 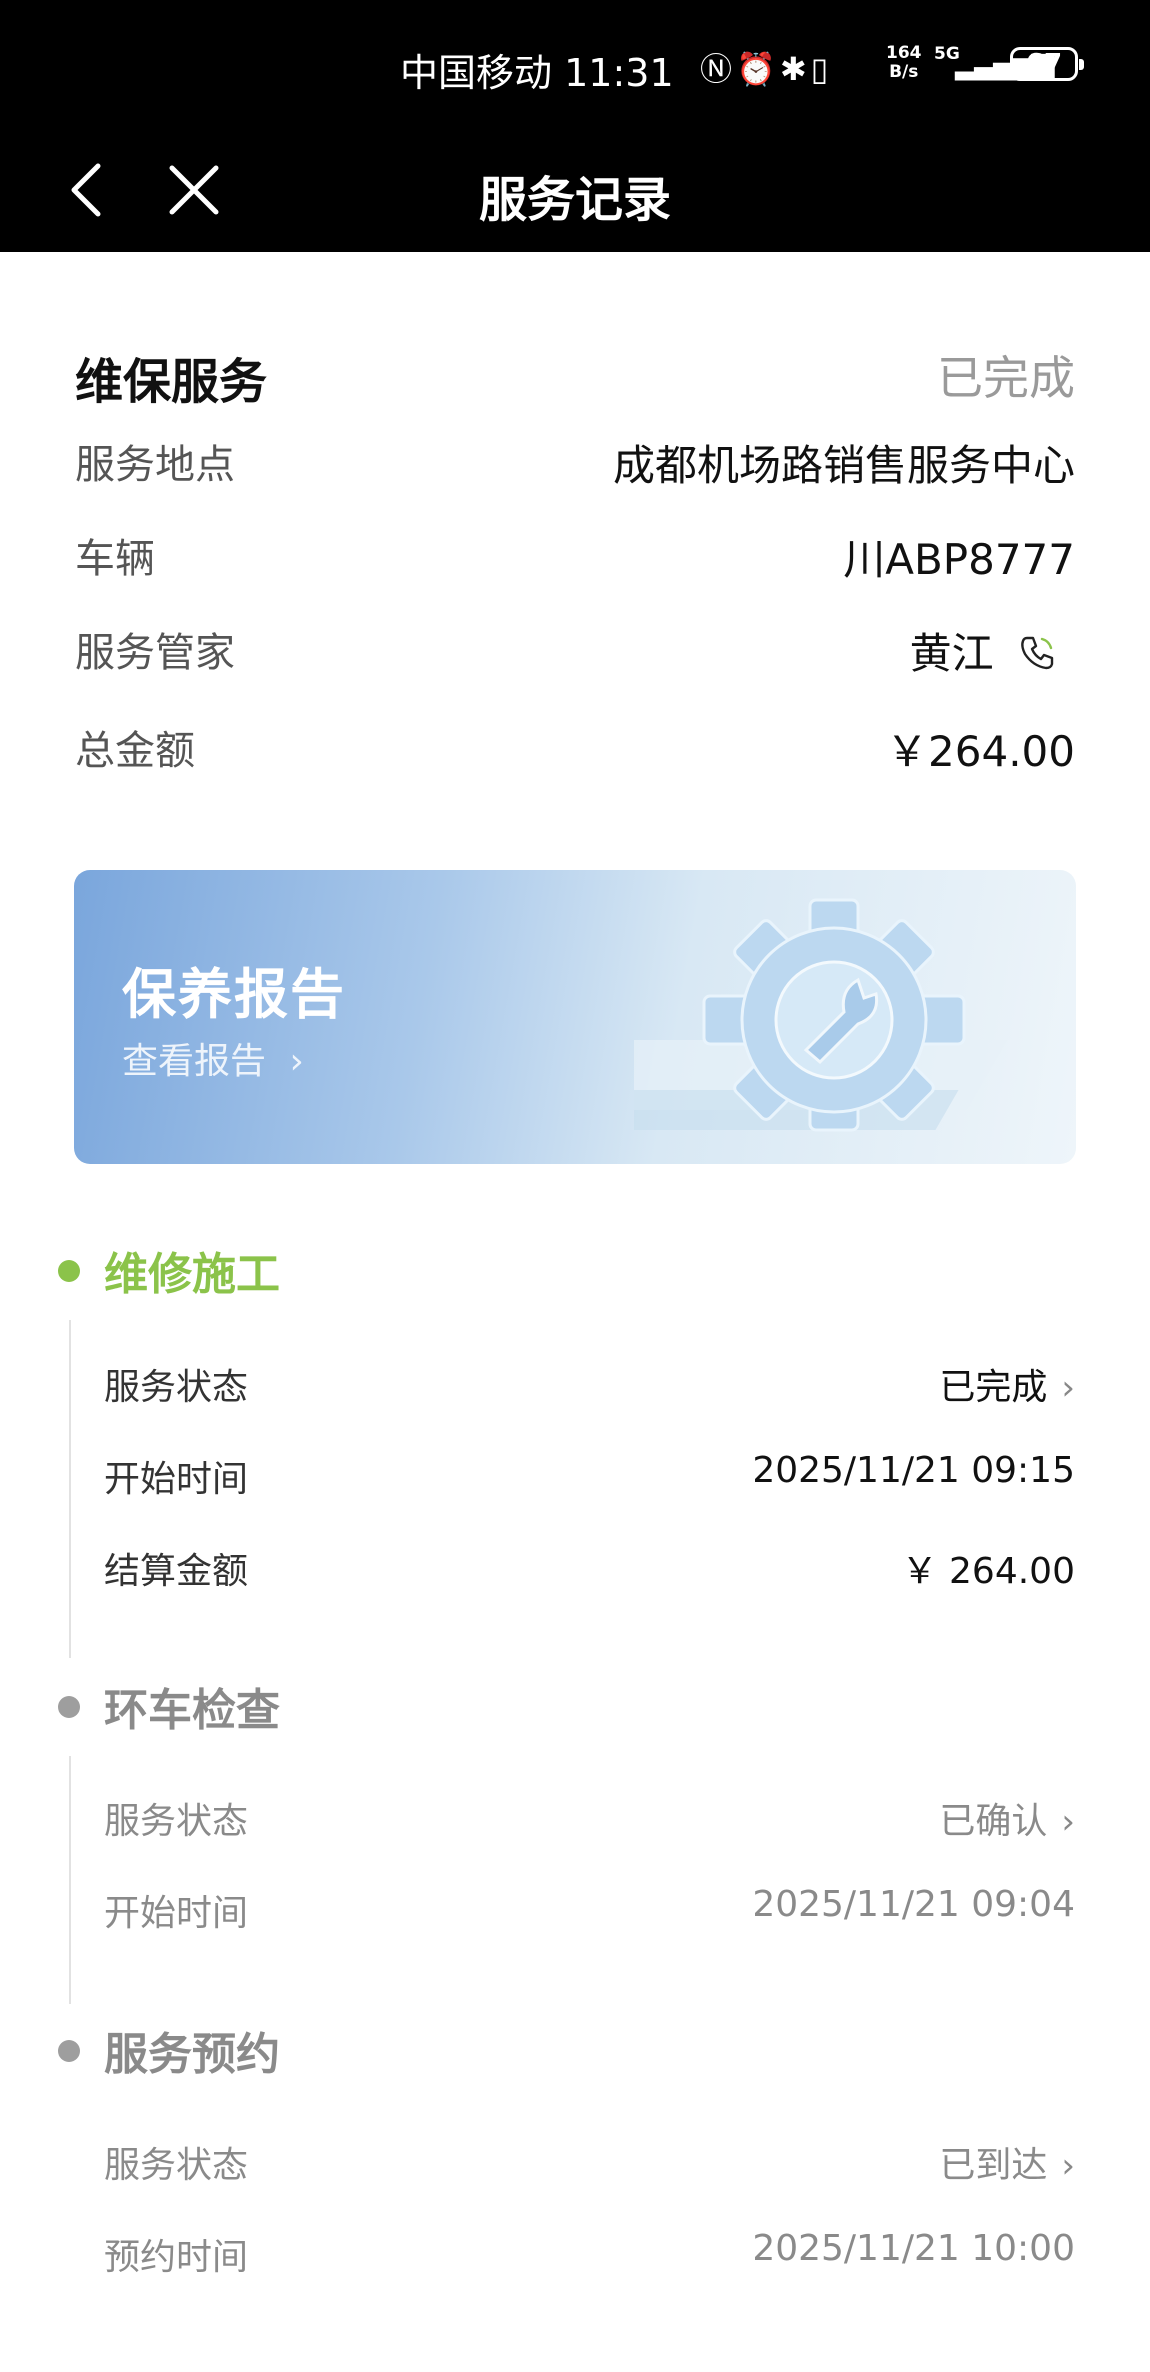 I want to click on phone-icon, so click(x=1037, y=652).